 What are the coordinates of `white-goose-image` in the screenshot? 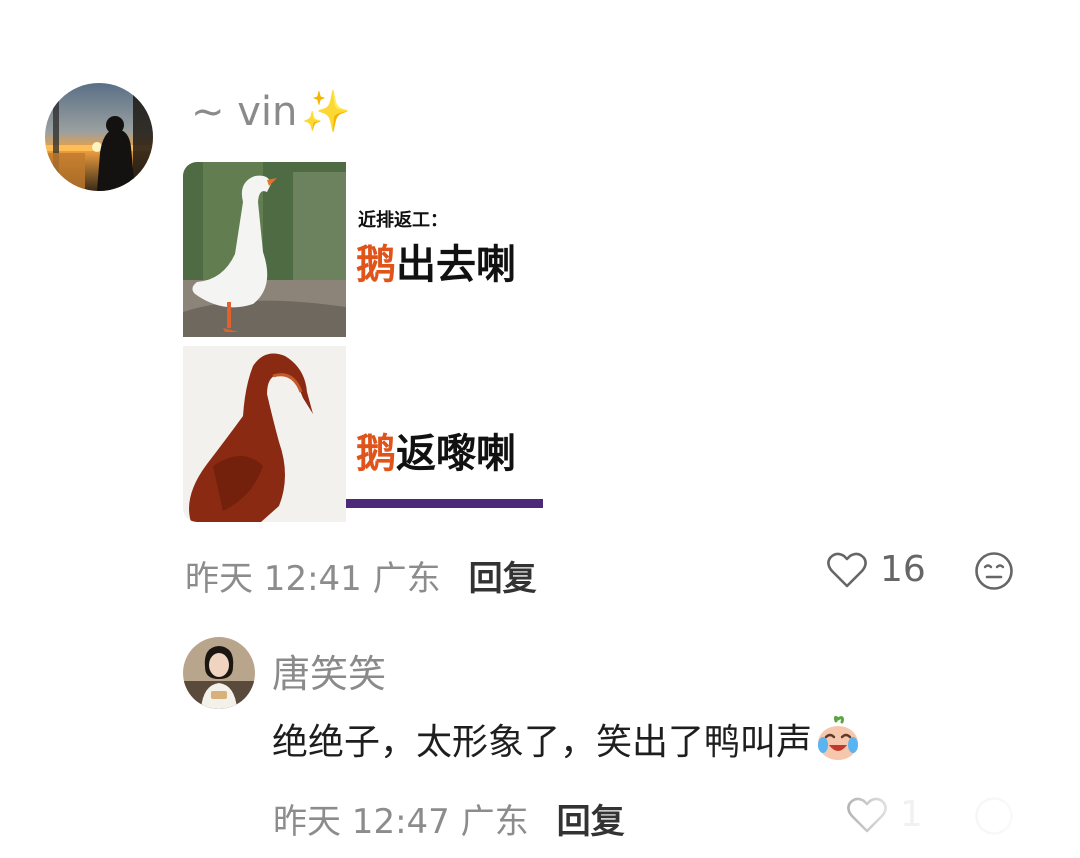 It's located at (264, 249).